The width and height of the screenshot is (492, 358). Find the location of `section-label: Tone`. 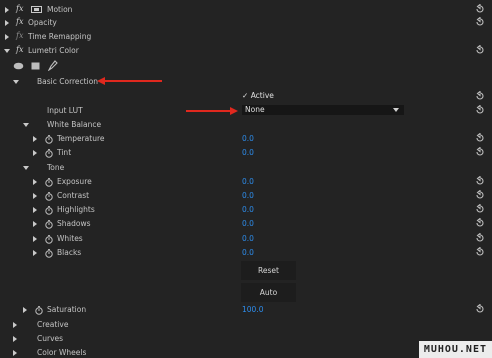

section-label: Tone is located at coordinates (56, 167).